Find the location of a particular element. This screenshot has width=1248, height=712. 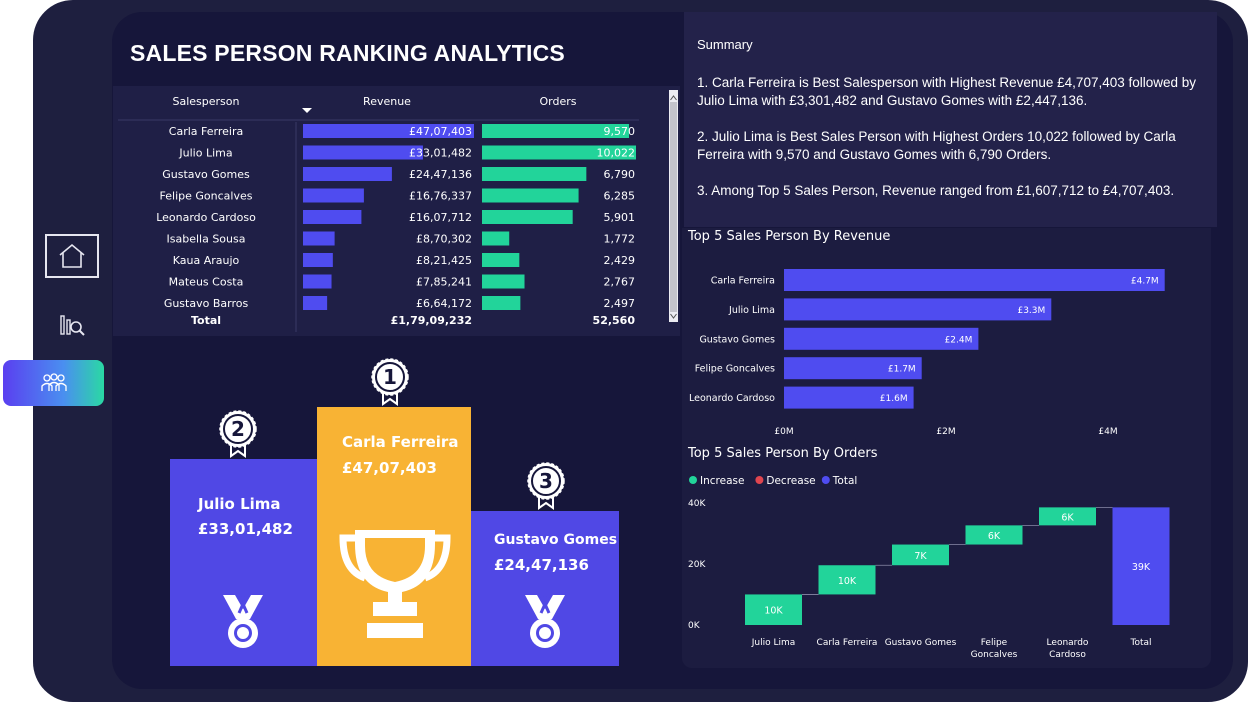

table-row: Mateus Costa £7,85,241 2,767 is located at coordinates (402, 281).